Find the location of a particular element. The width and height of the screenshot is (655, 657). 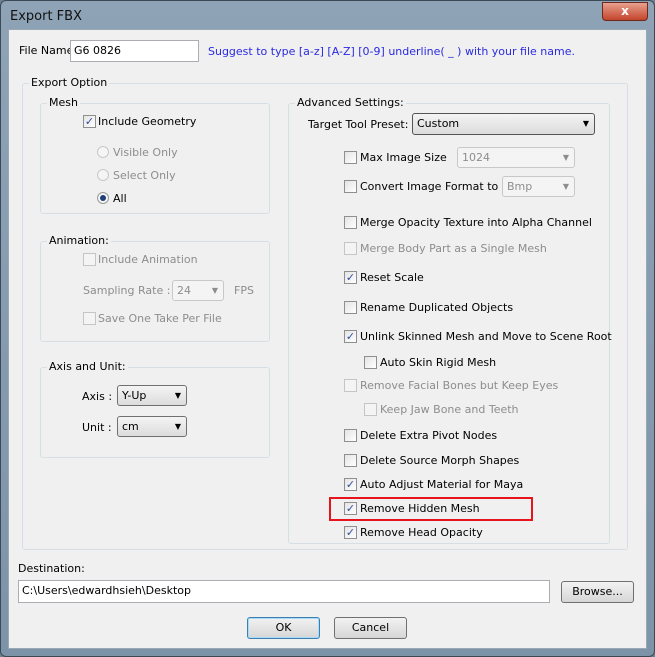

max-image-size-combo: 1024 ▼ is located at coordinates (516, 157).